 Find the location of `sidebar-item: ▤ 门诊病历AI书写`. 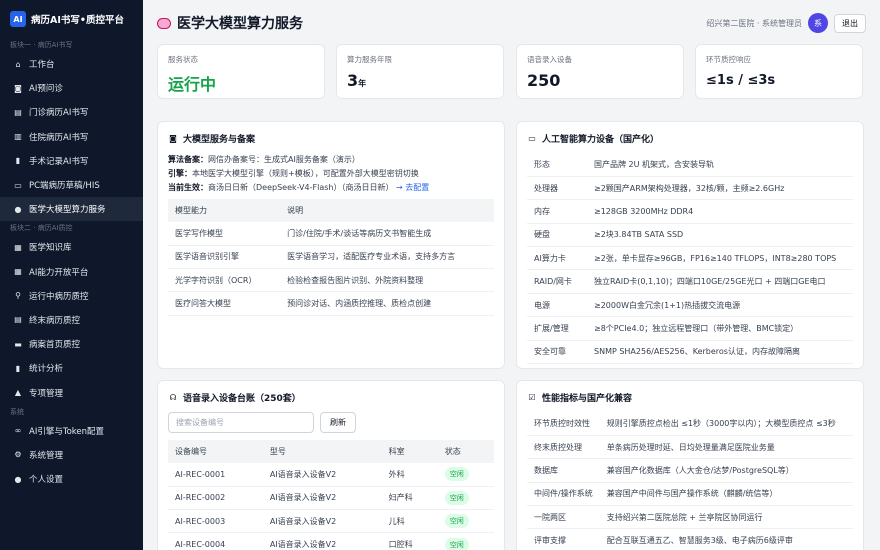

sidebar-item: ▤ 门诊病历AI书写 is located at coordinates (71, 112).